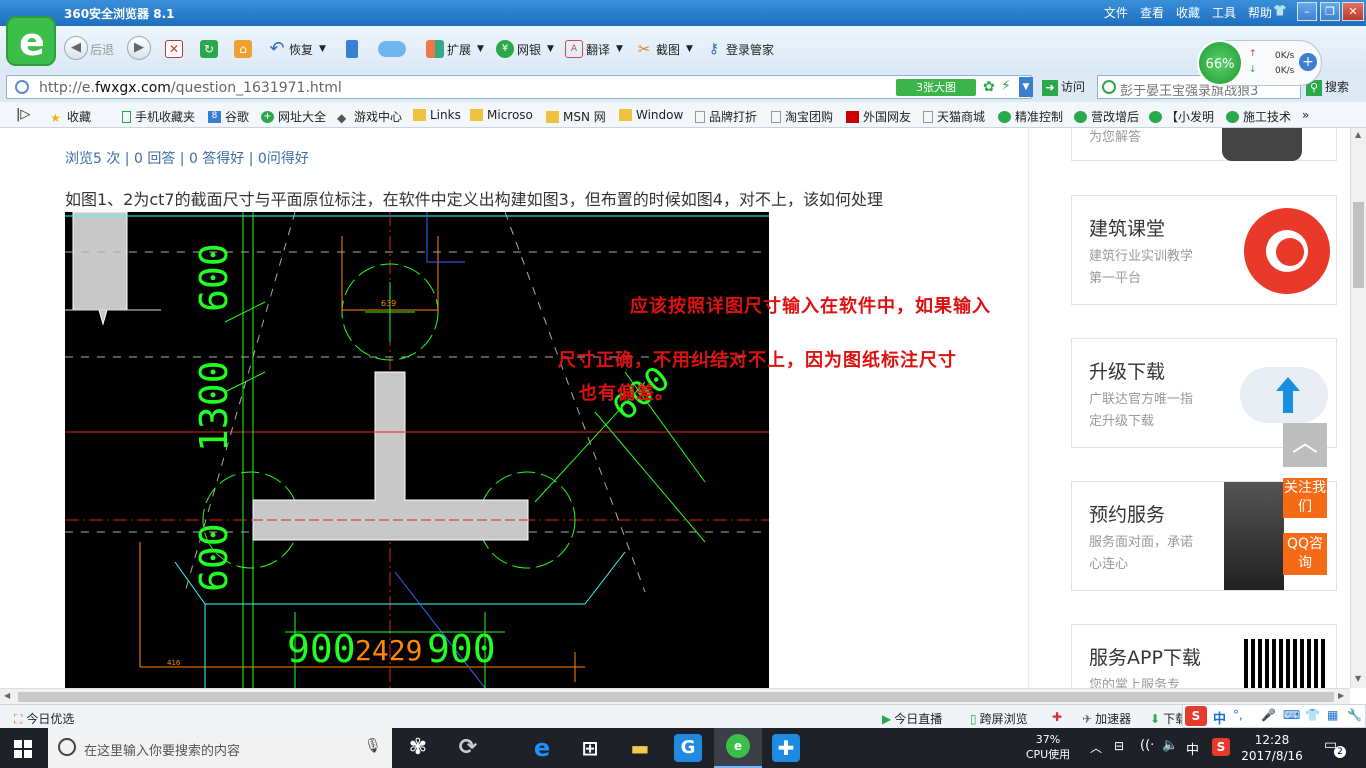 The width and height of the screenshot is (1366, 768). What do you see at coordinates (1116, 12) in the screenshot?
I see `menu-file: 文件` at bounding box center [1116, 12].